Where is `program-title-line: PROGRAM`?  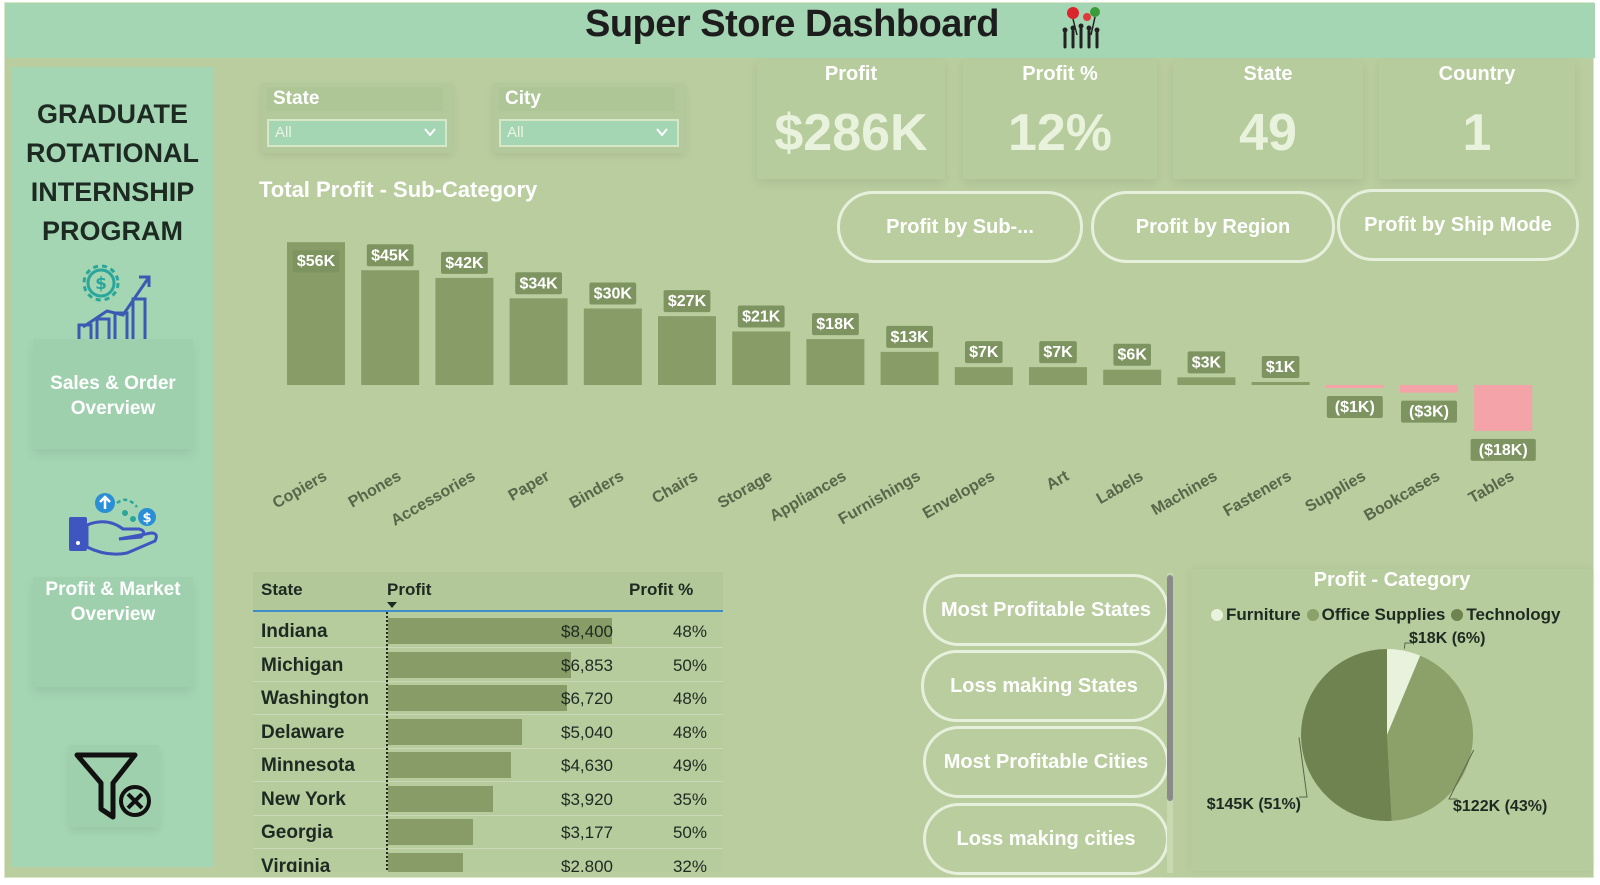
program-title-line: PROGRAM is located at coordinates (112, 231).